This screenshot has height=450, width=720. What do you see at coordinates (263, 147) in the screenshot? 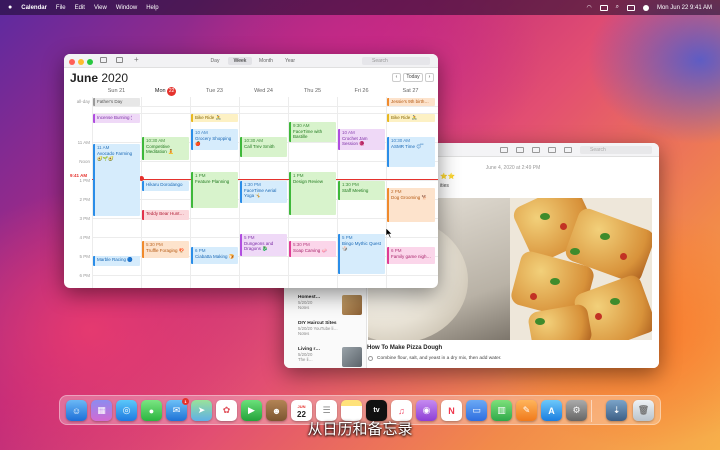
I see `event-call-trev: 10:30 AM Call Trev Smith` at bounding box center [263, 147].